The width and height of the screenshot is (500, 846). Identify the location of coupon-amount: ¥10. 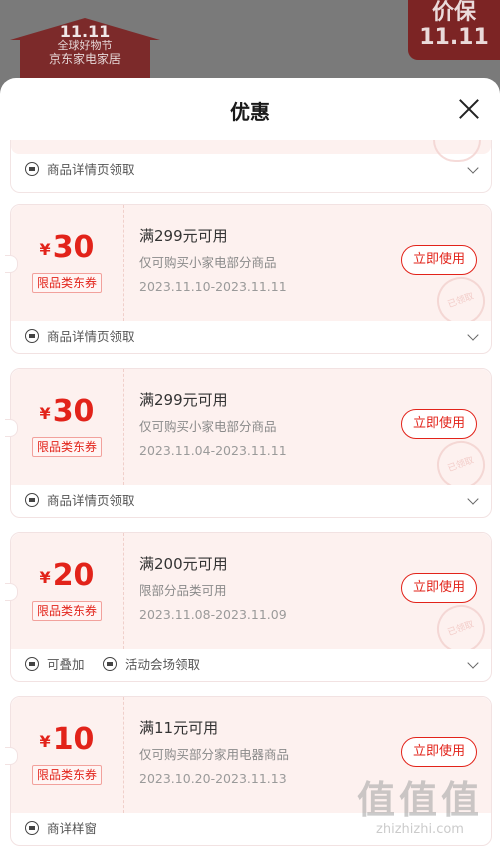
(67, 742).